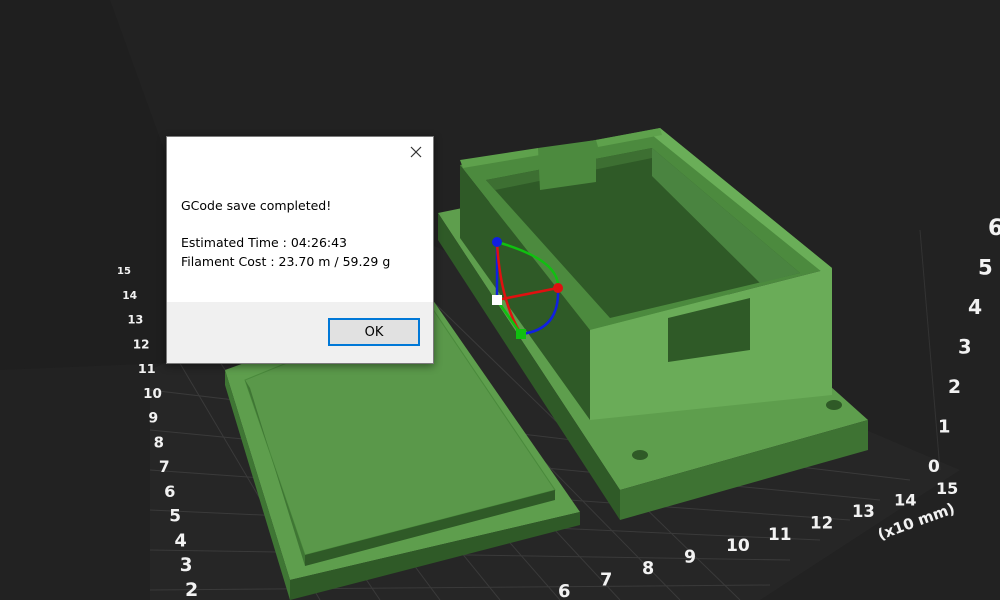  I want to click on filament-cost: Filament Cost : 23.70 m / 59.29 g, so click(286, 261).